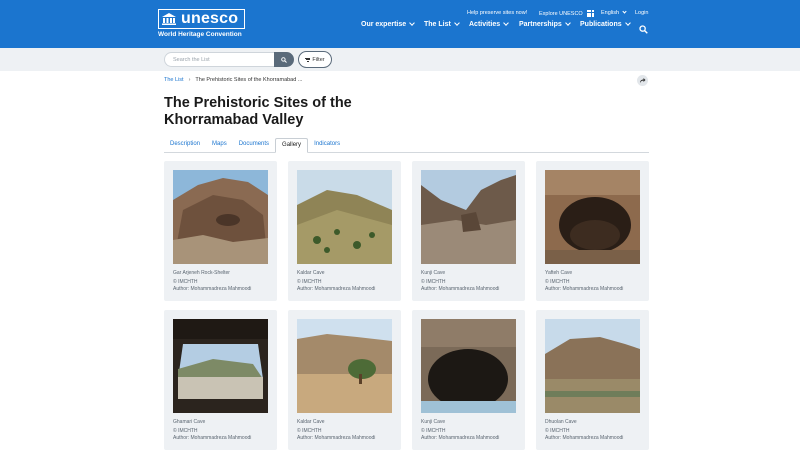 The image size is (800, 450). Describe the element at coordinates (388, 24) in the screenshot. I see `nav-our-expertise: Our expertise` at that location.